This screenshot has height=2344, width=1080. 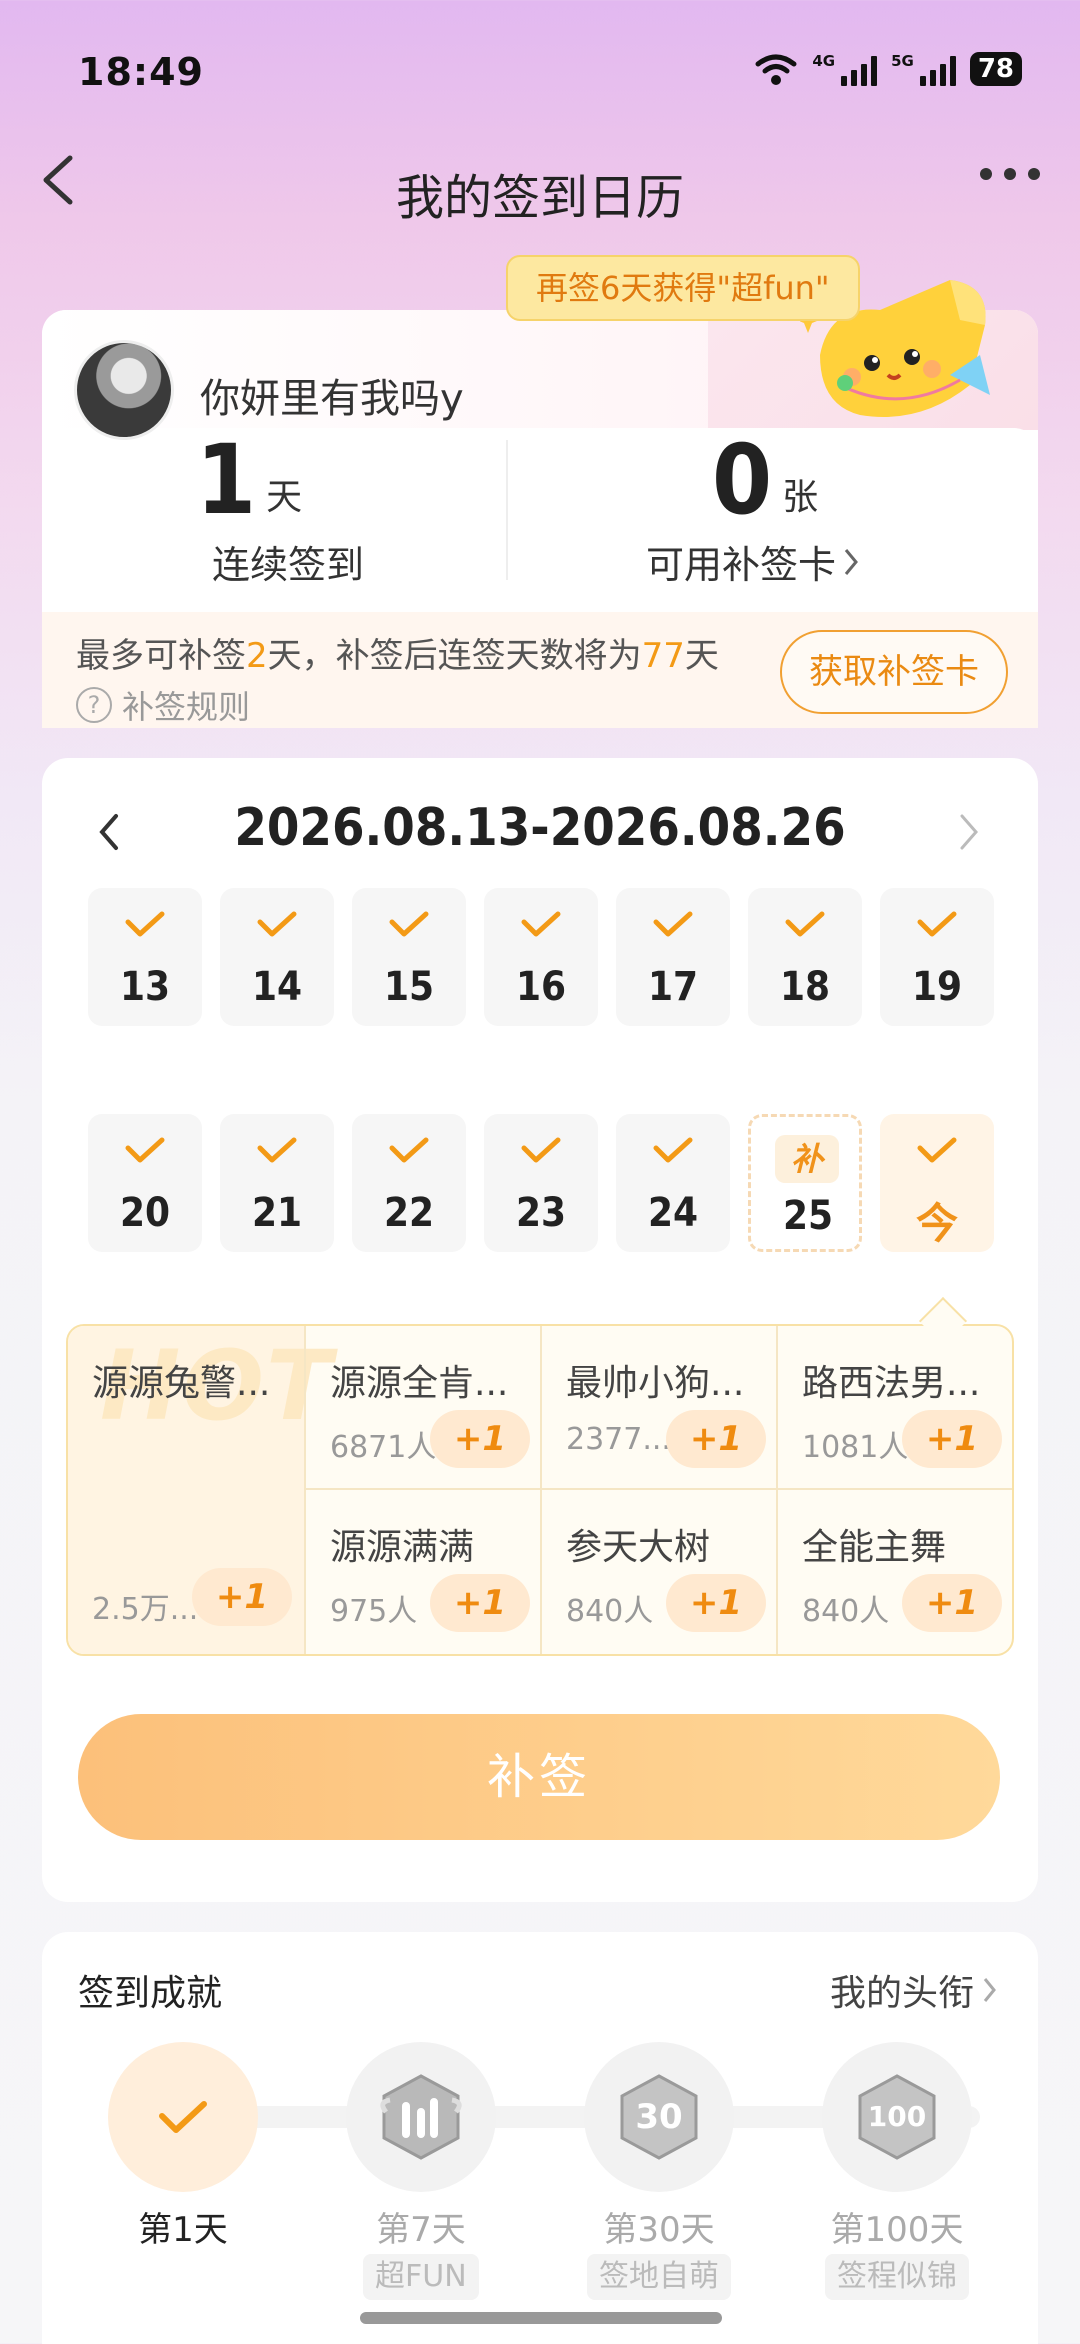 I want to click on cards-stat: 0 张, so click(x=765, y=480).